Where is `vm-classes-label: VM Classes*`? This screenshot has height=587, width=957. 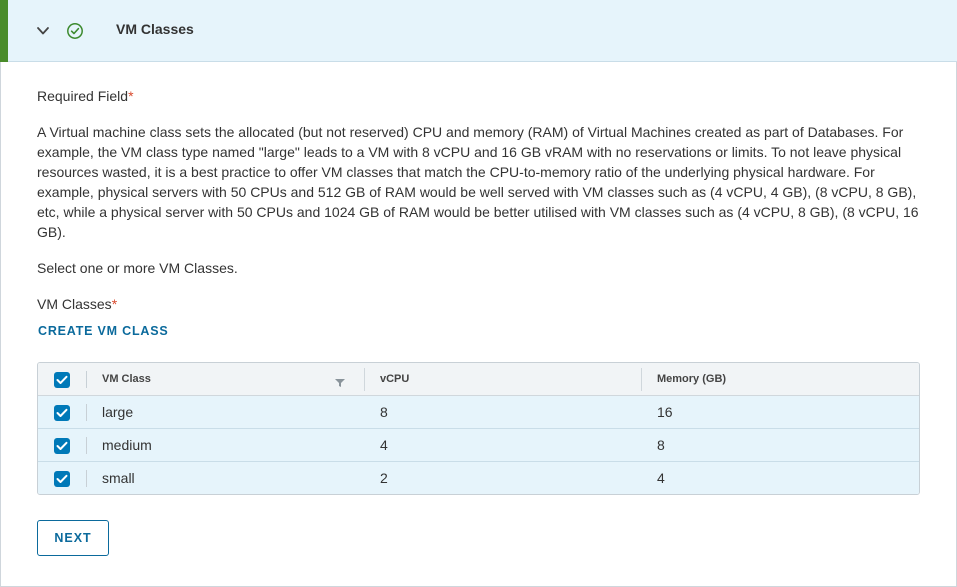
vm-classes-label: VM Classes* is located at coordinates (77, 304).